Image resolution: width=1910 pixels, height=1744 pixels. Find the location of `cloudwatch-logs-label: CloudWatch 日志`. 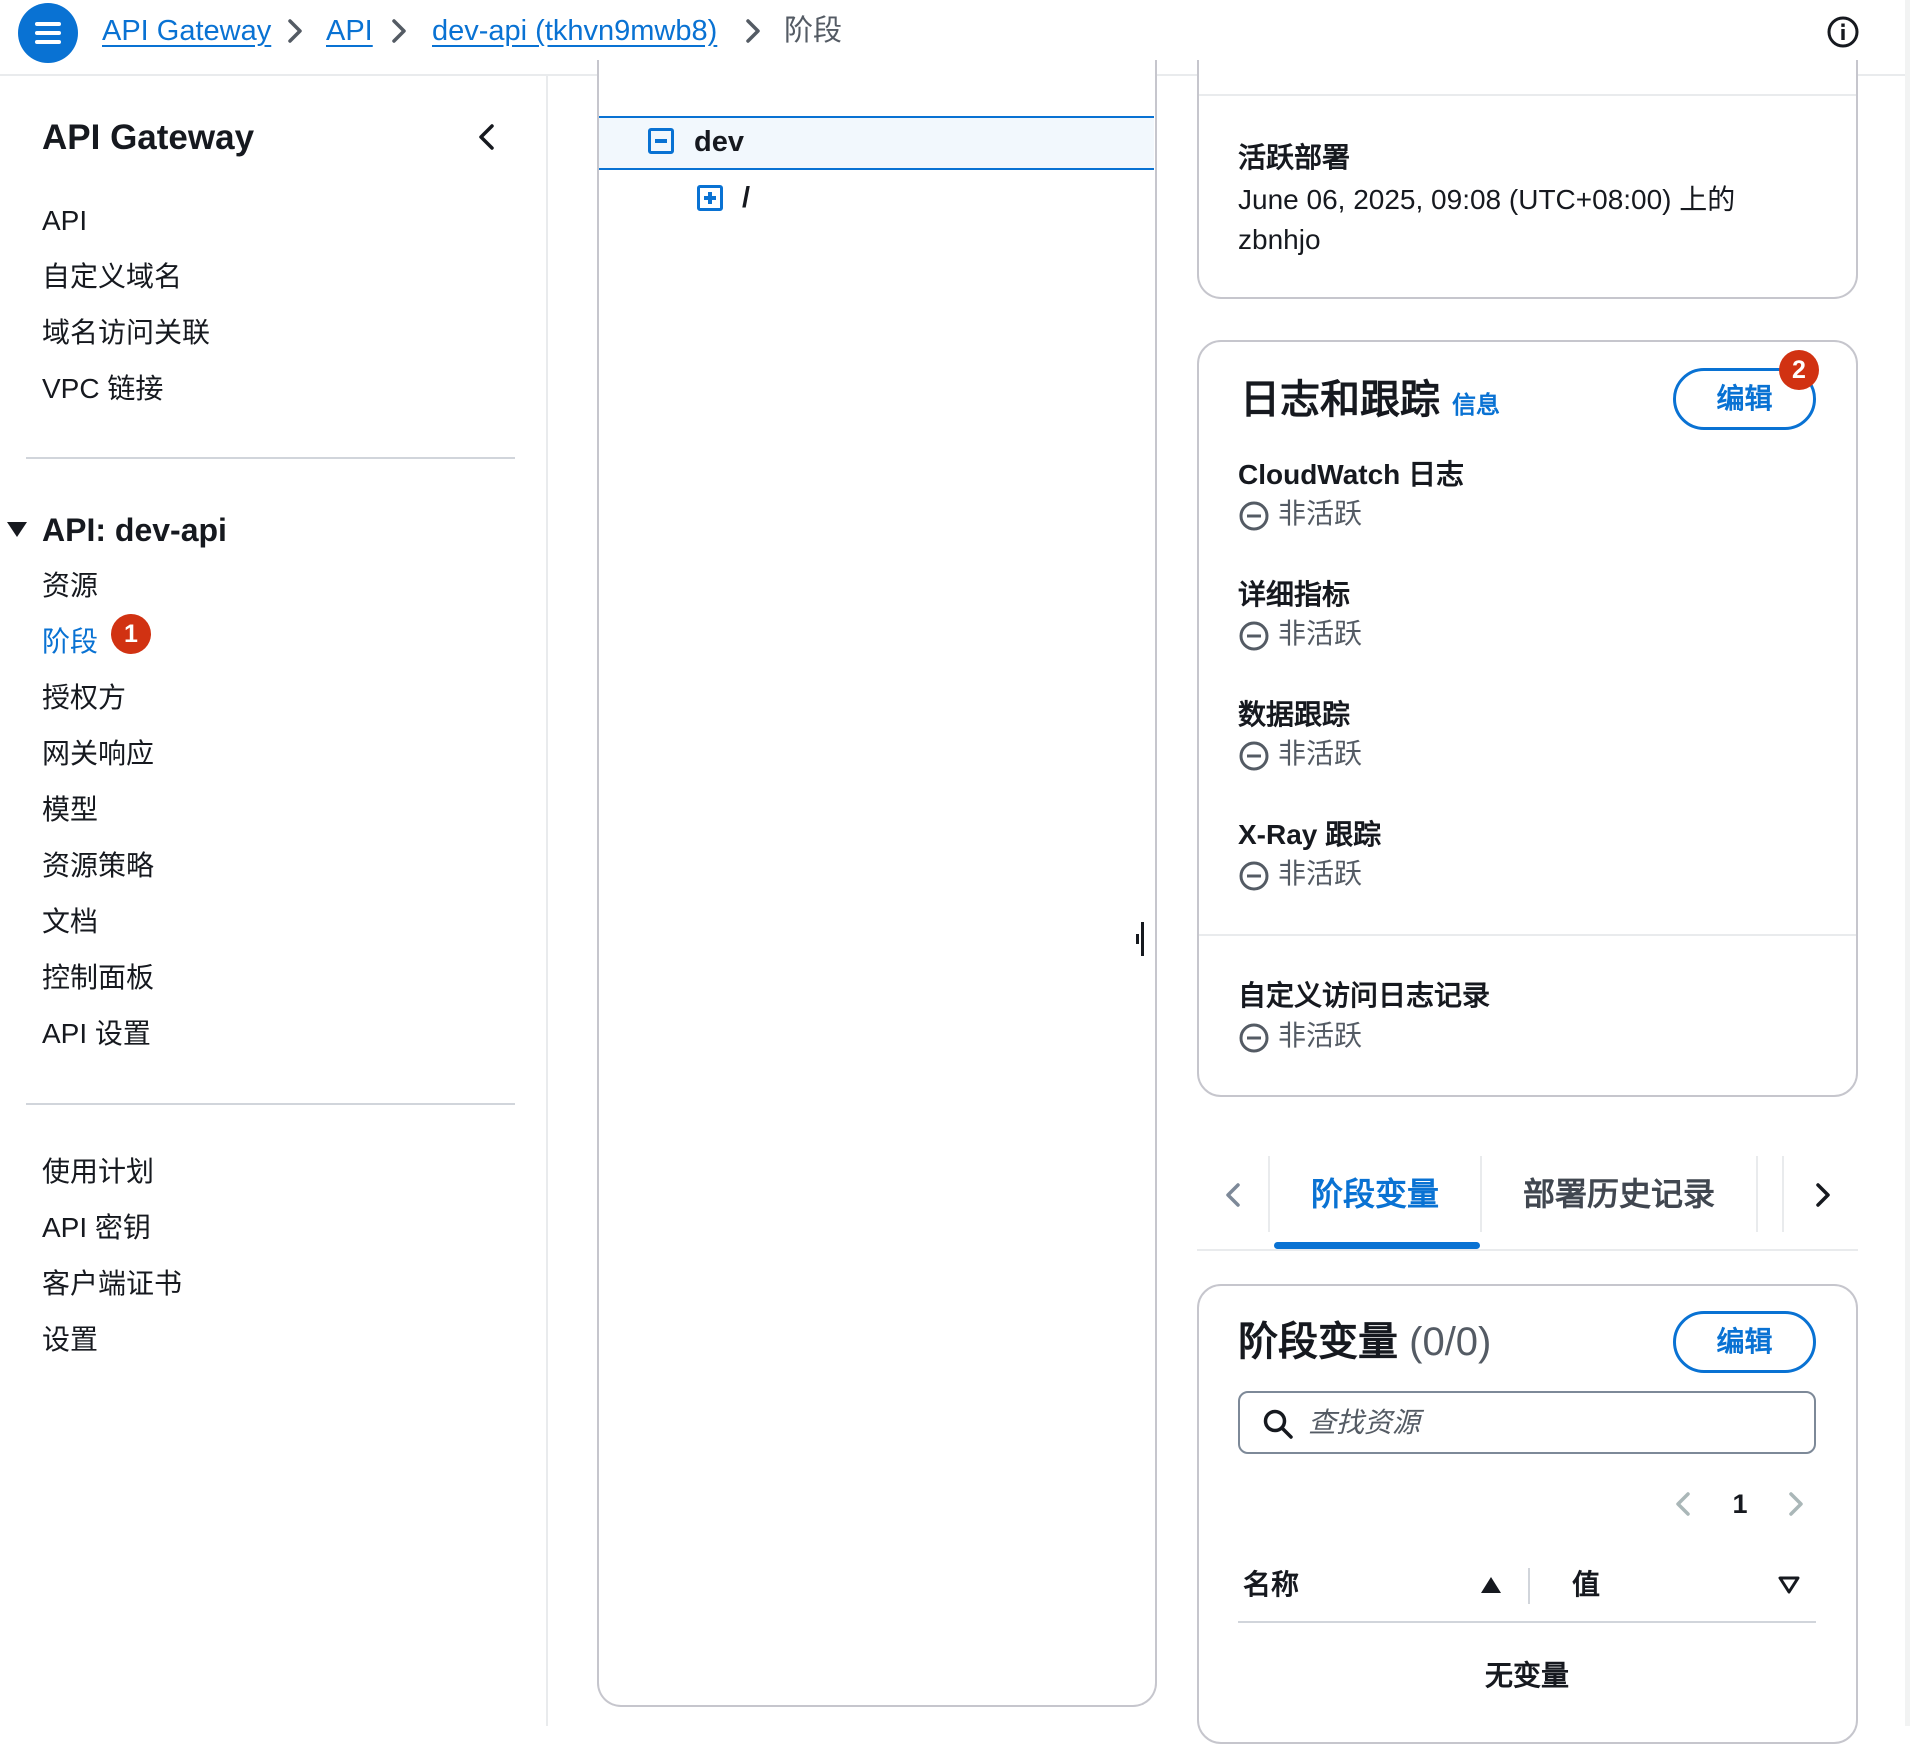

cloudwatch-logs-label: CloudWatch 日志 is located at coordinates (1351, 474).